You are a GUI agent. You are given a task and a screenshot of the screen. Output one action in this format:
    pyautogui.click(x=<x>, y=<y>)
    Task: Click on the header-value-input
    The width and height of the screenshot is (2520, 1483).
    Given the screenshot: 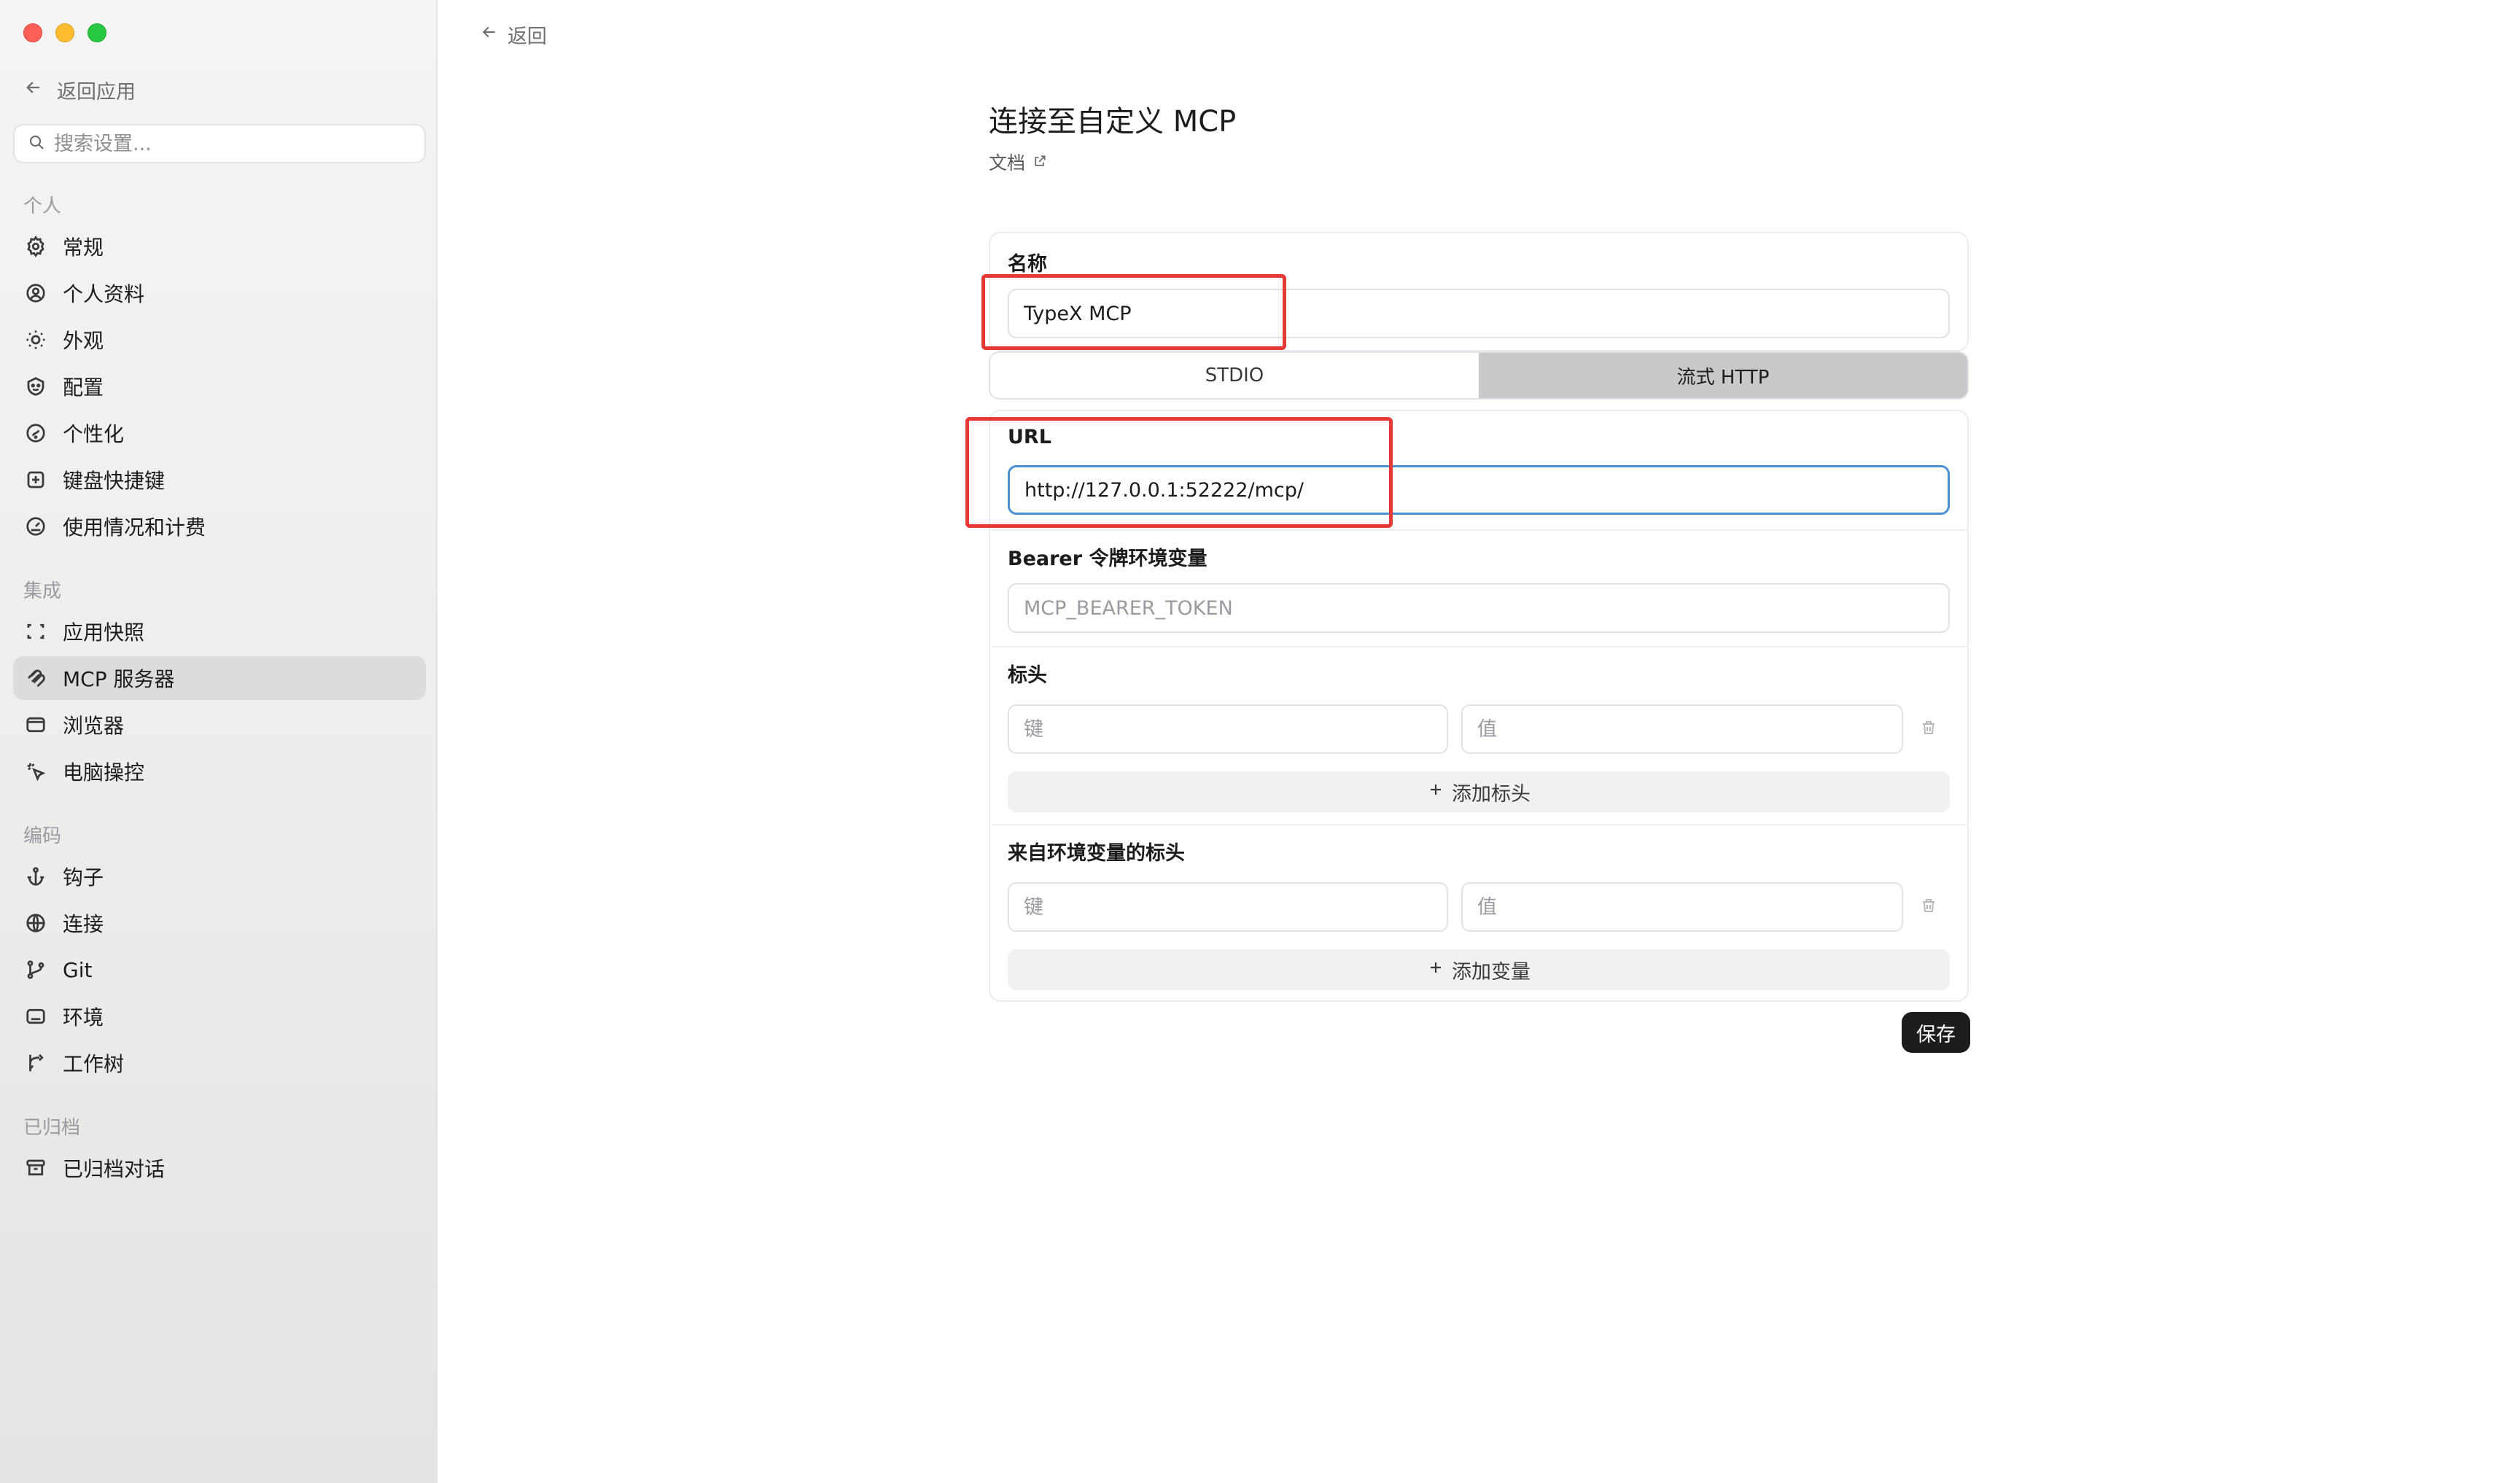 What is the action you would take?
    pyautogui.click(x=1682, y=729)
    